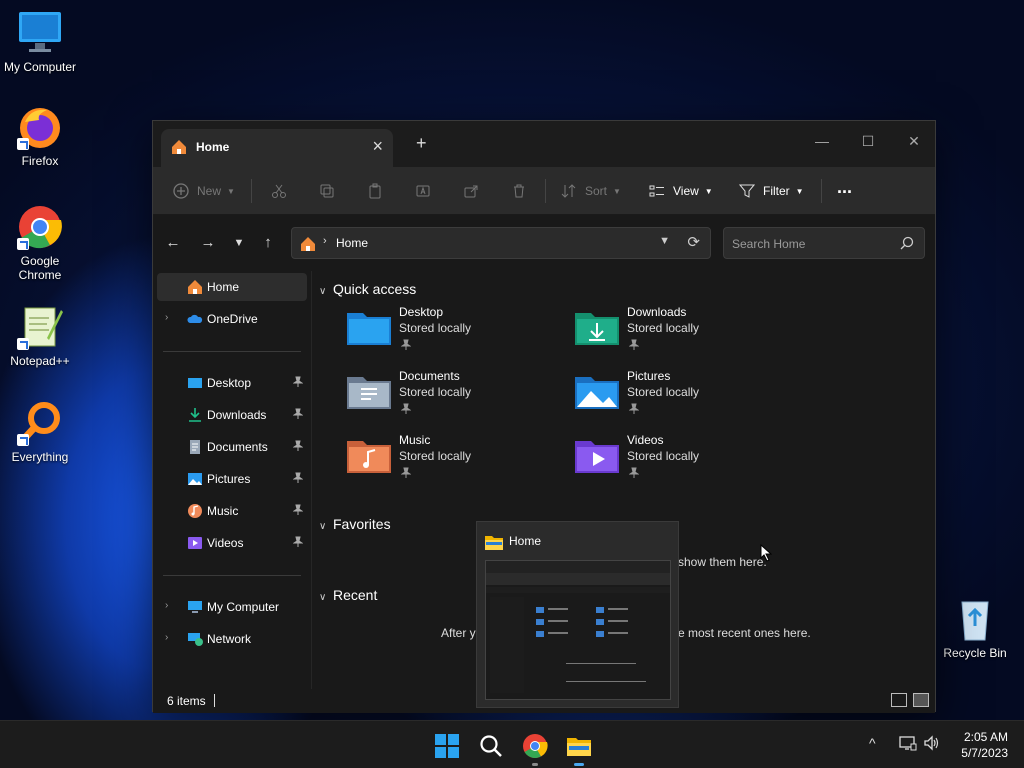 The width and height of the screenshot is (1024, 768). What do you see at coordinates (40, 127) in the screenshot?
I see `firefox-icon` at bounding box center [40, 127].